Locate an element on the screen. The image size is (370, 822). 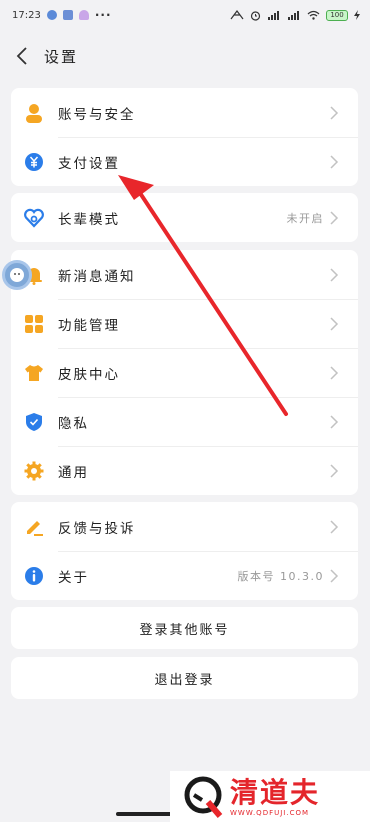
nfc-icon is located at coordinates (237, 15).